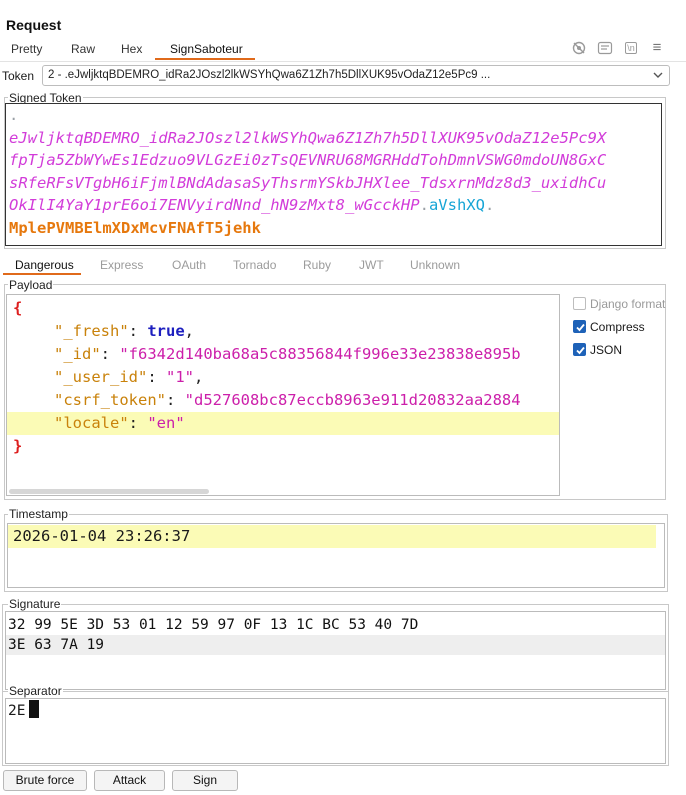  What do you see at coordinates (135, 227) in the screenshot?
I see `token-signature-segment: MplePVMBElmXDxMcvFNAfT5jehk` at bounding box center [135, 227].